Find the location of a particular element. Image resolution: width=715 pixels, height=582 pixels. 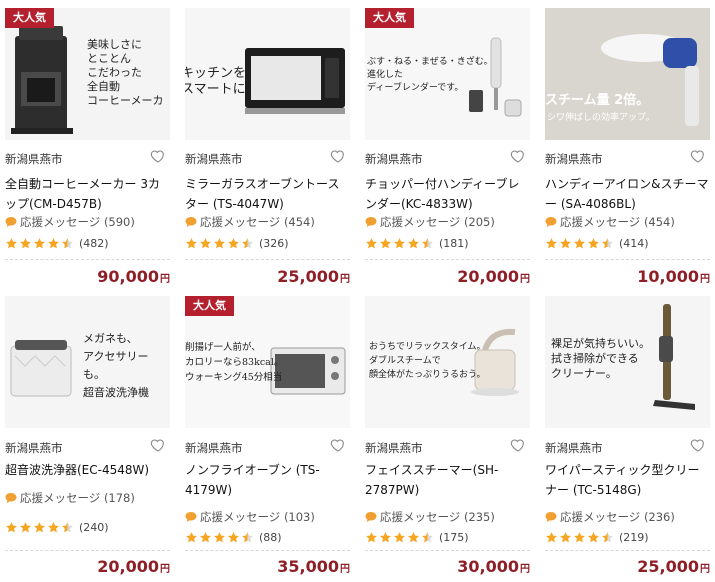

popular-badge: 大人気 is located at coordinates (389, 18).